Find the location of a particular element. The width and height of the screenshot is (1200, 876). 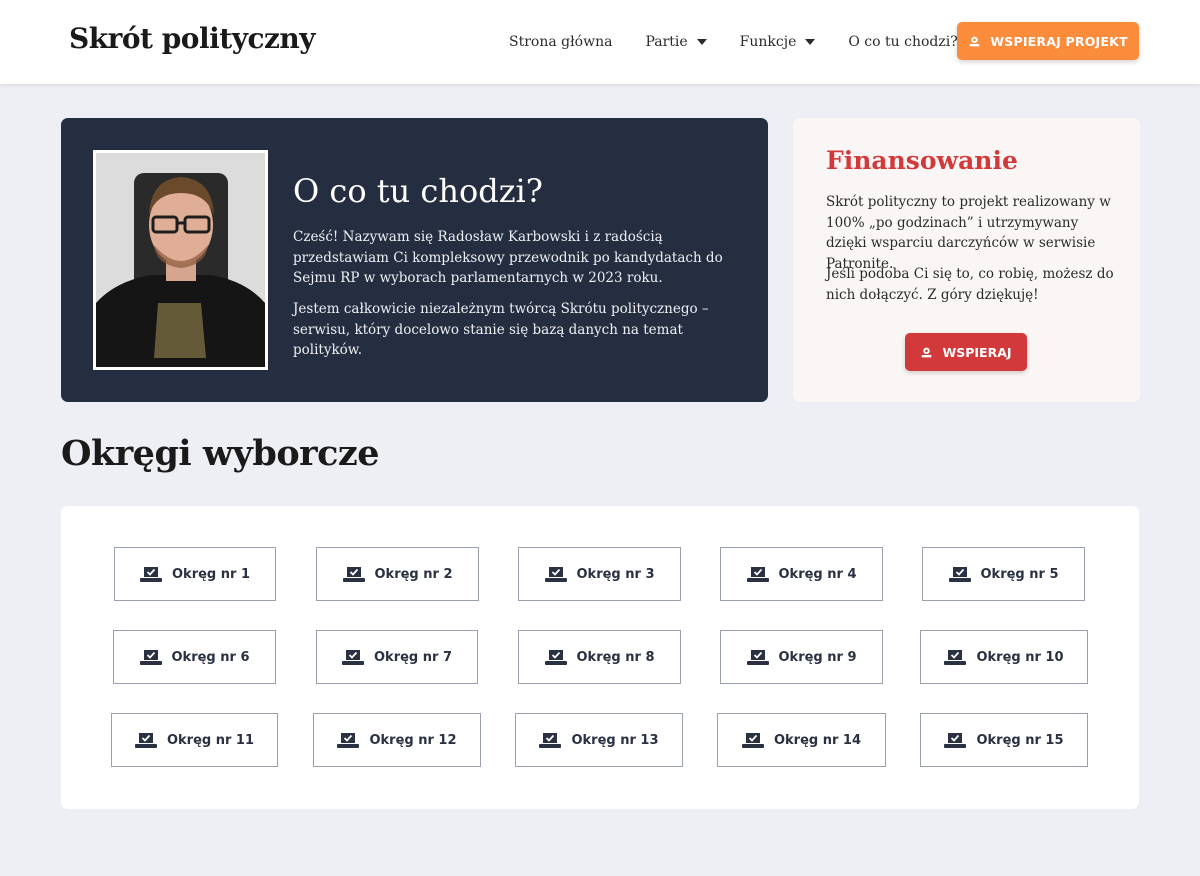

about-title: O co tu chodzi? is located at coordinates (418, 191).